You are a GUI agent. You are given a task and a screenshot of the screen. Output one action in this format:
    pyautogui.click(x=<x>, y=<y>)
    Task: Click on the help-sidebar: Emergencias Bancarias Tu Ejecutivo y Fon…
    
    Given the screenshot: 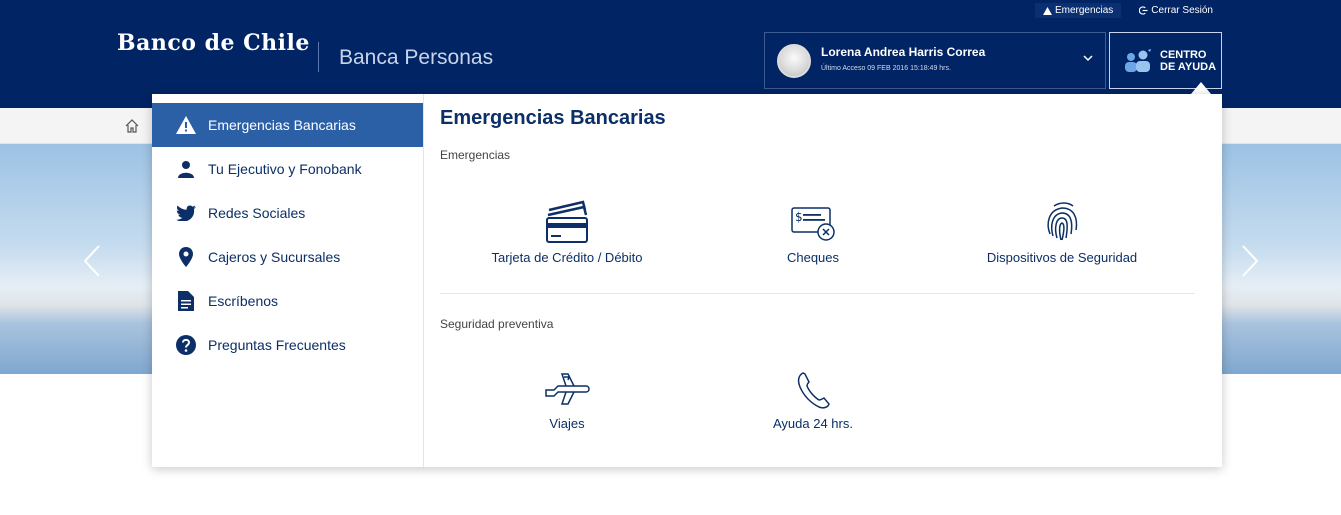 What is the action you would take?
    pyautogui.click(x=288, y=280)
    